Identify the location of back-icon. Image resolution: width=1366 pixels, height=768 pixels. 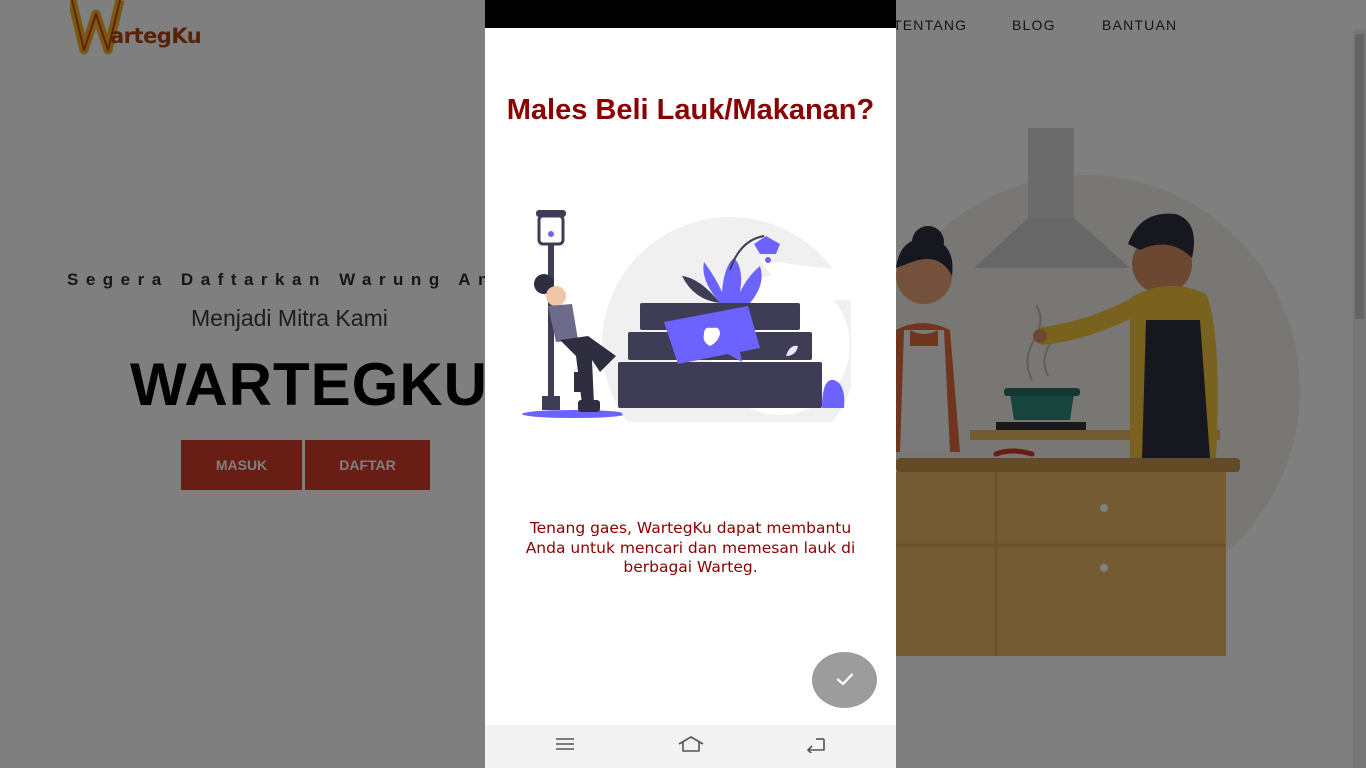
(816, 746).